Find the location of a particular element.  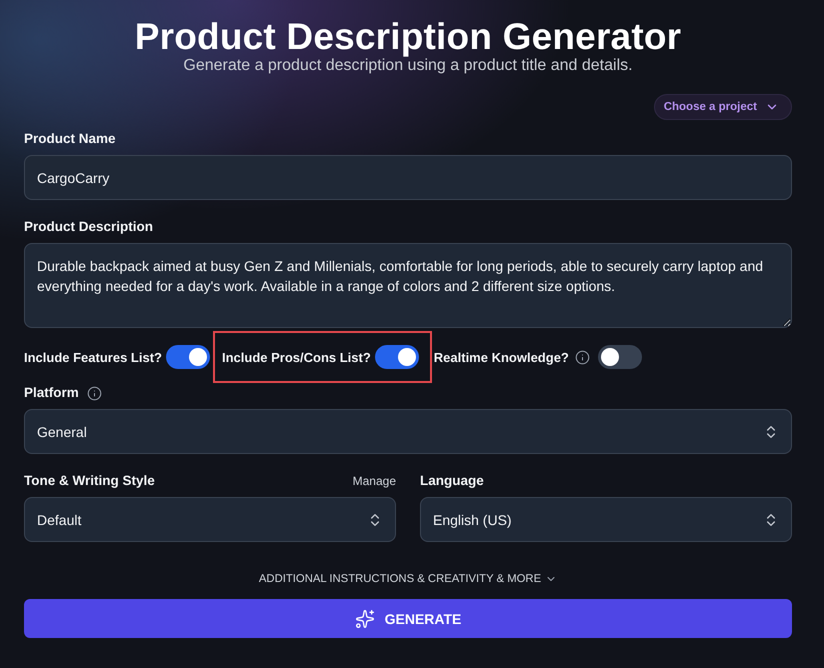

project-picker: Choose a project is located at coordinates (723, 107).